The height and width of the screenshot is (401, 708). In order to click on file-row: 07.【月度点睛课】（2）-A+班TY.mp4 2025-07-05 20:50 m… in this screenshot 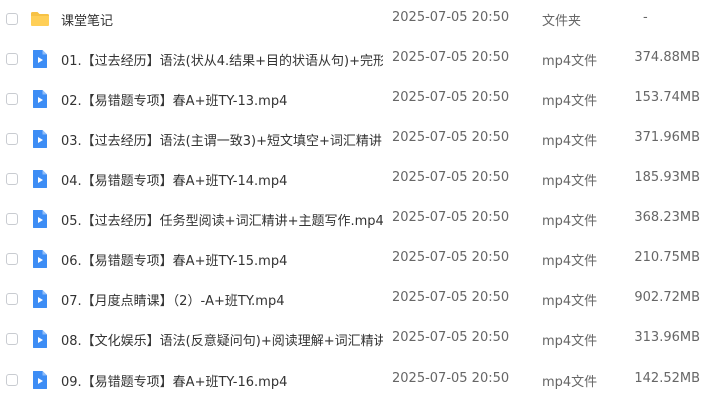, I will do `click(354, 300)`.